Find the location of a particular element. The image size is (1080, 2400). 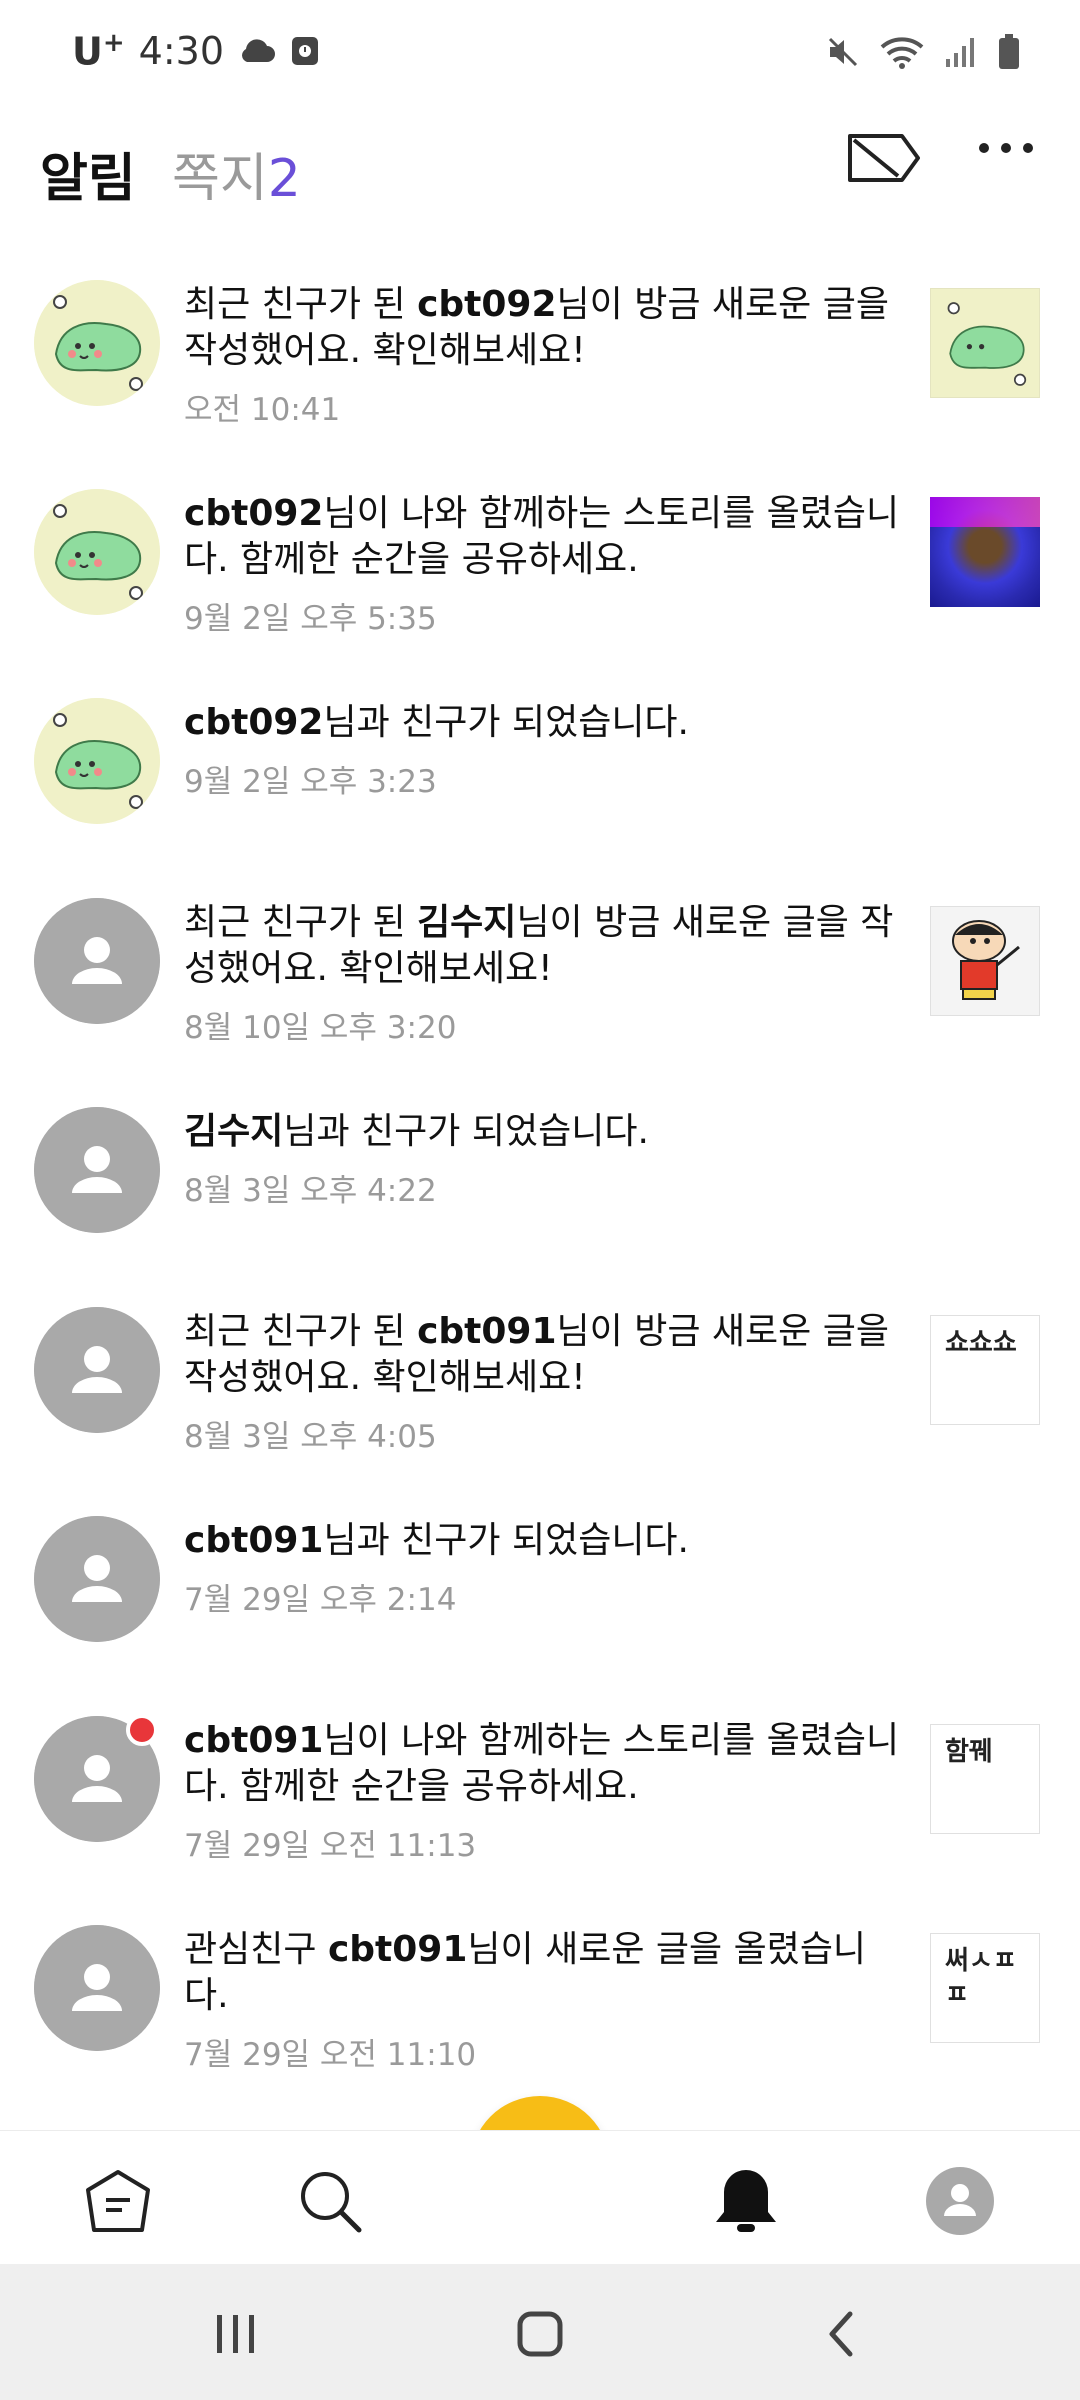

friend-name: 김수지 is located at coordinates (467, 922).